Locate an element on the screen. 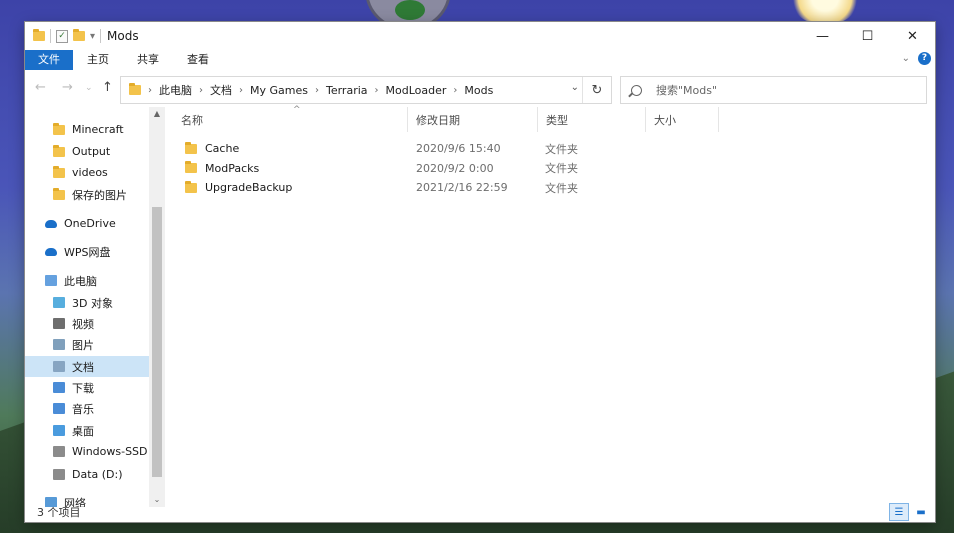 The width and height of the screenshot is (954, 533). tab-file: 文件 is located at coordinates (49, 60).